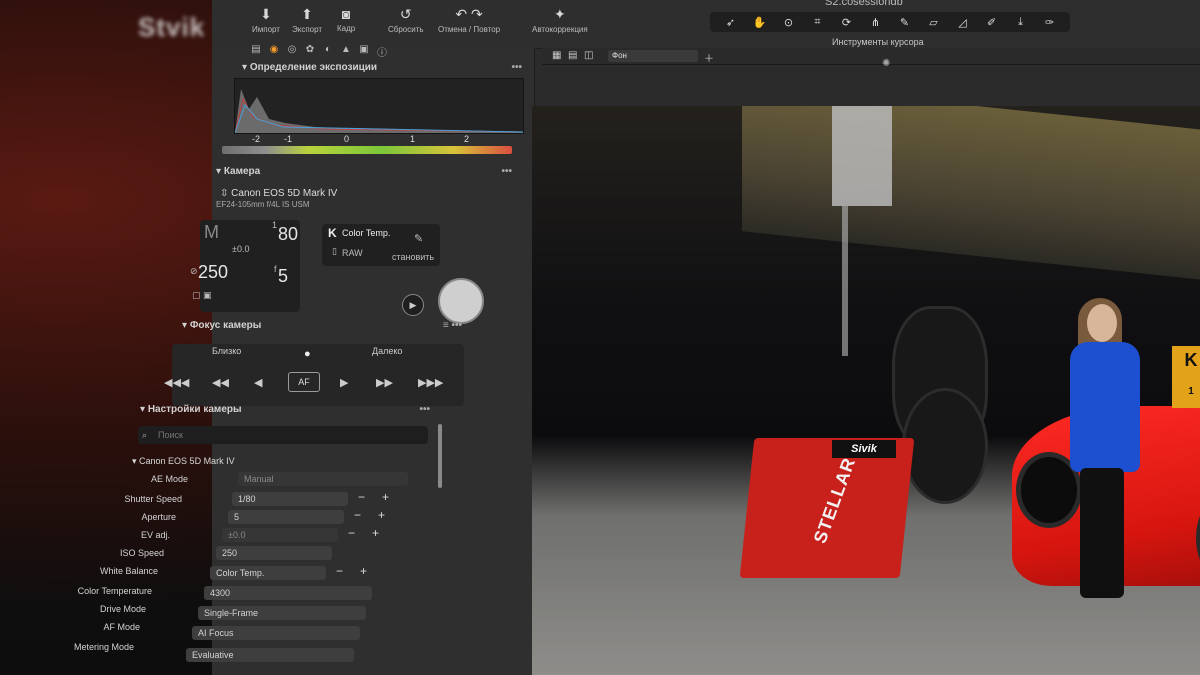 Image resolution: width=1200 pixels, height=675 pixels. What do you see at coordinates (176, 382) in the screenshot?
I see `focus-near-large-button: ◀◀◀` at bounding box center [176, 382].